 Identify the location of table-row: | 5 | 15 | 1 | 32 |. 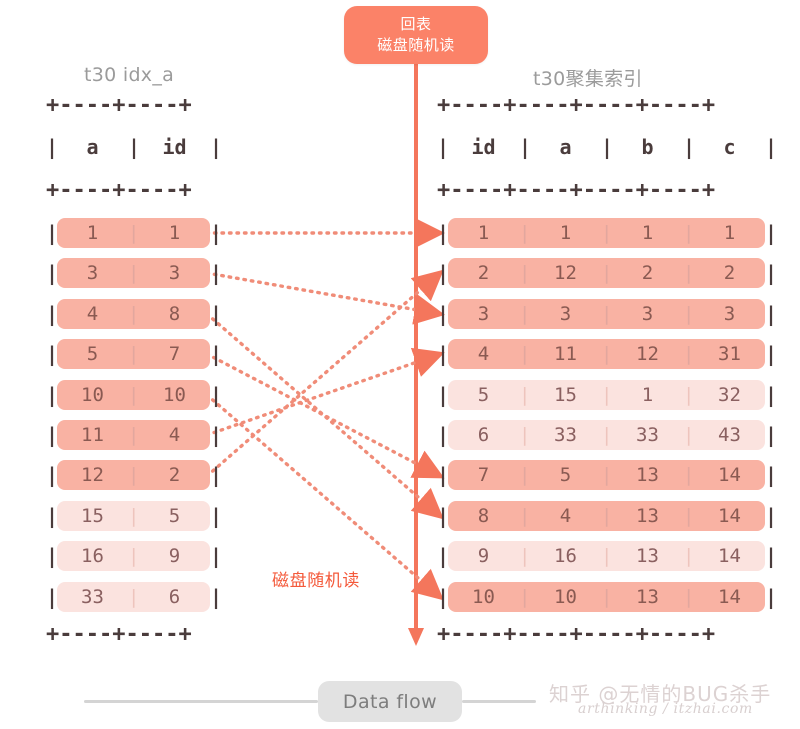
(607, 394).